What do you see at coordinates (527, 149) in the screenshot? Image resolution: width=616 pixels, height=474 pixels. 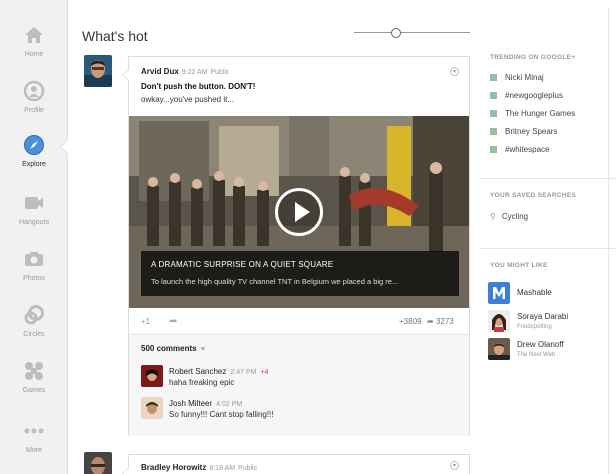 I see `trending-label: #whitespace` at bounding box center [527, 149].